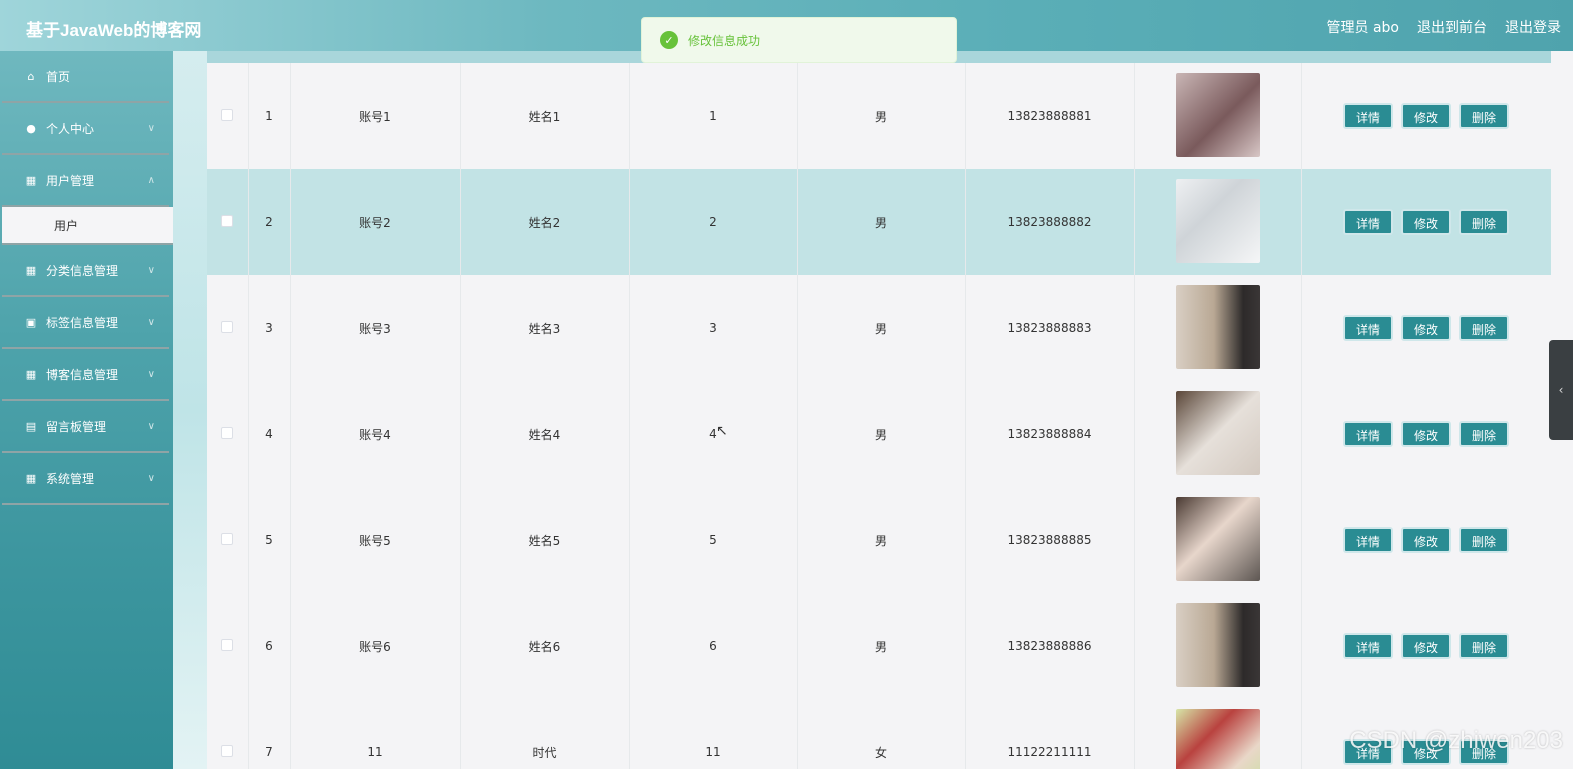 The width and height of the screenshot is (1573, 769). What do you see at coordinates (713, 222) in the screenshot?
I see `row-age: 2` at bounding box center [713, 222].